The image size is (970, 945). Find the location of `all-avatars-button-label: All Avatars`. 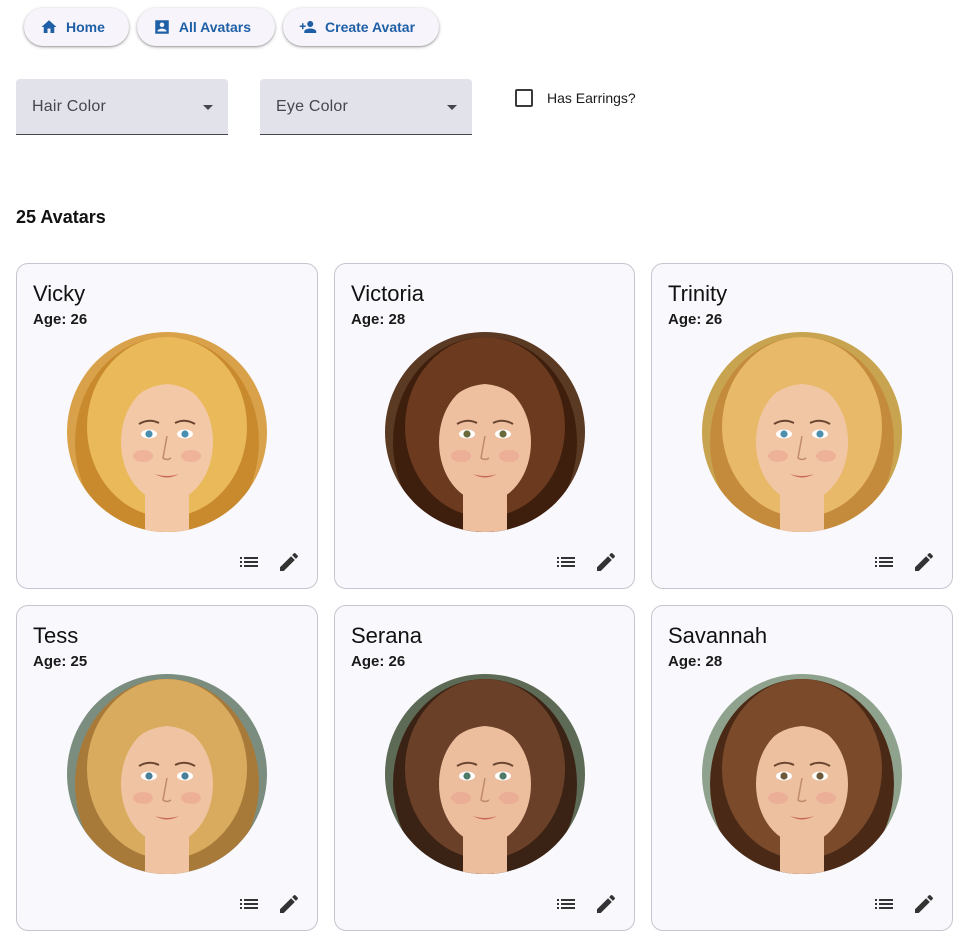

all-avatars-button-label: All Avatars is located at coordinates (215, 27).